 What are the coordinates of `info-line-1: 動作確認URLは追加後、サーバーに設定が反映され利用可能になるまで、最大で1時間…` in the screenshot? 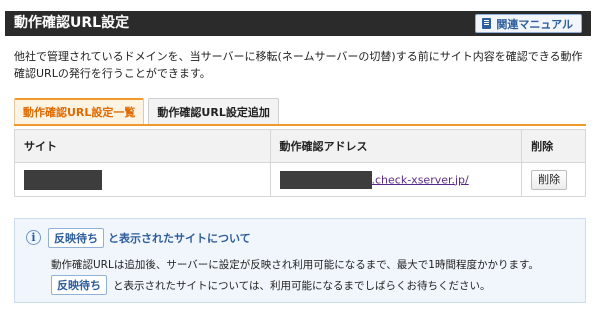 It's located at (295, 265).